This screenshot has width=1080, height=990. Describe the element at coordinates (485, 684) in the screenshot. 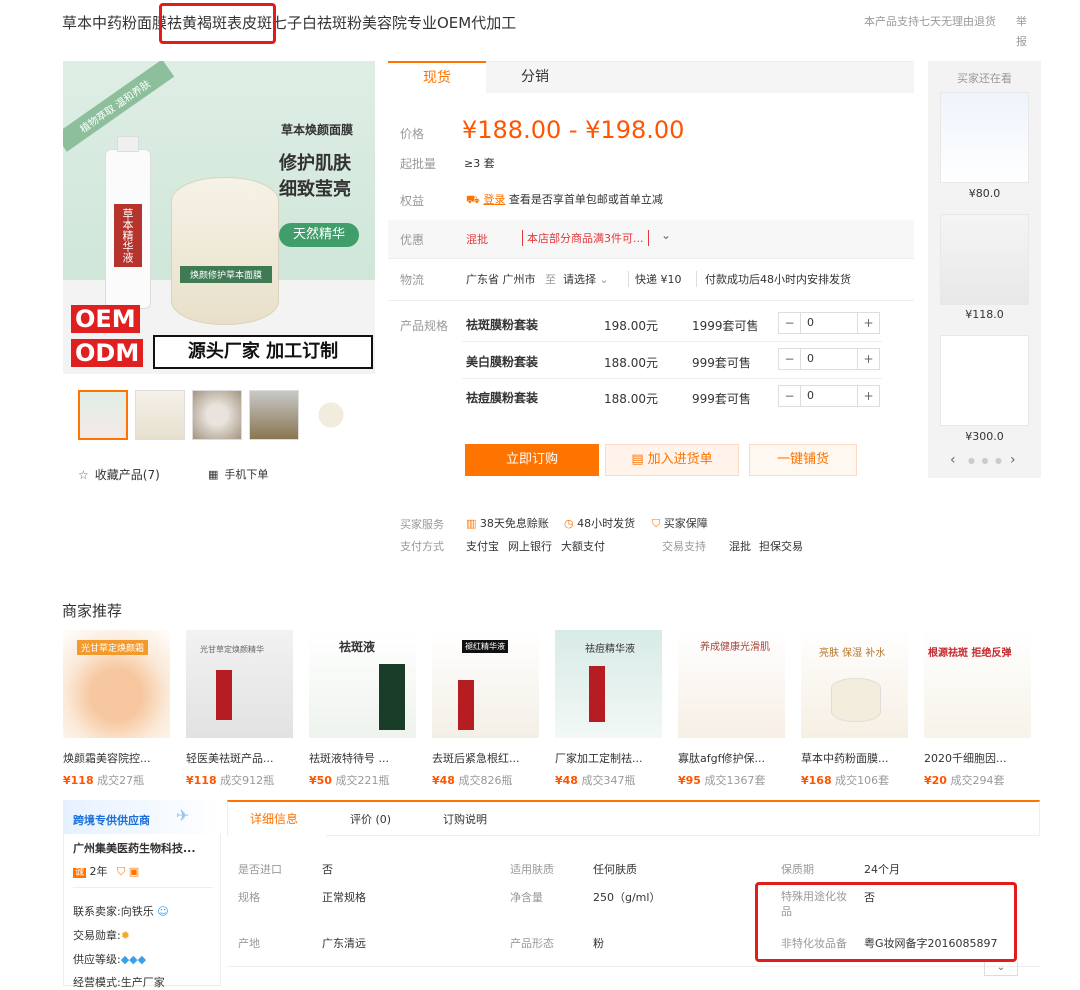

I see `rec-product-image: 褪红精华液` at that location.